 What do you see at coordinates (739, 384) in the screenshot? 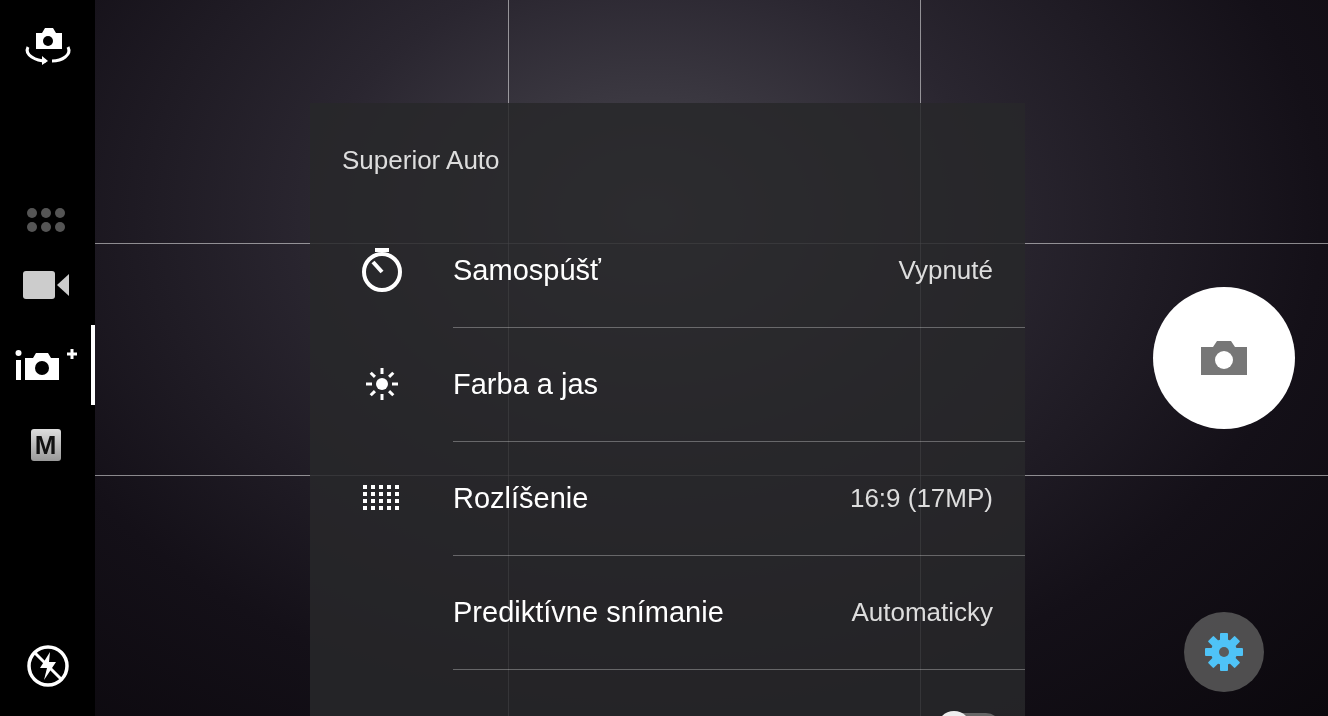
I see `setting-label: Farba a jas` at bounding box center [739, 384].